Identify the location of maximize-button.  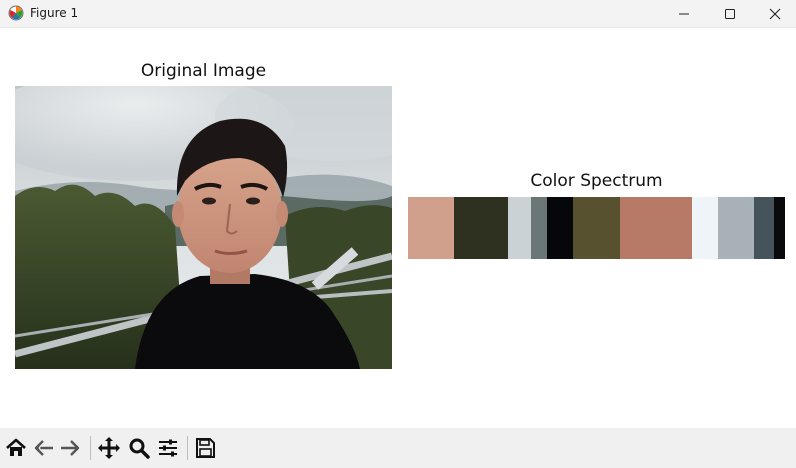
(730, 13).